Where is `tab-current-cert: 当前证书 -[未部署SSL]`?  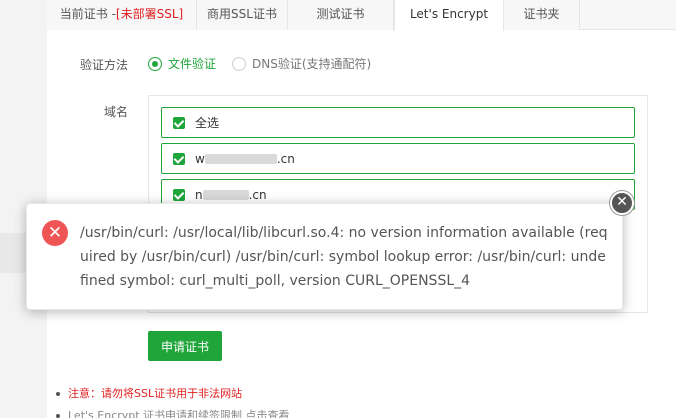 tab-current-cert: 当前证书 -[未部署SSL] is located at coordinates (122, 15).